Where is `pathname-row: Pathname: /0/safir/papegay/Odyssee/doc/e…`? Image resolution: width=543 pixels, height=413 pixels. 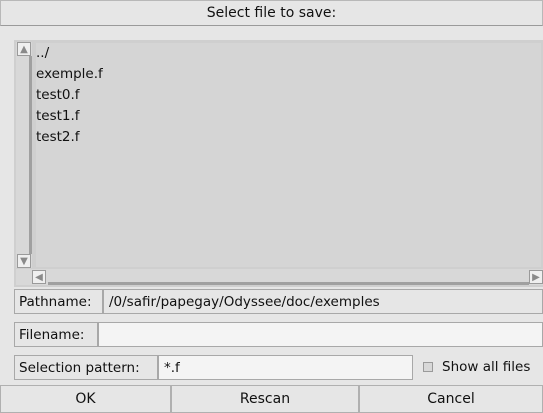 pathname-row: Pathname: /0/safir/papegay/Odyssee/doc/e… is located at coordinates (278, 301).